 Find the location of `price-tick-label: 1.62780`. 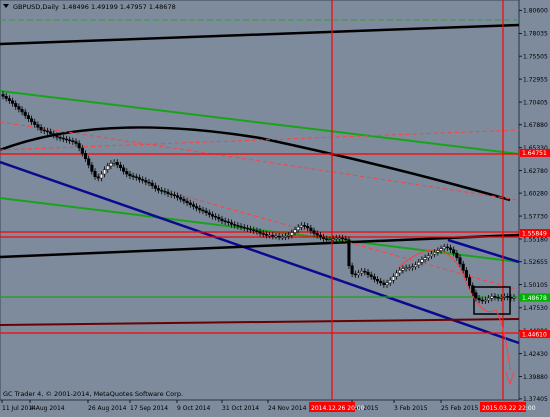

price-tick-label: 1.62780 is located at coordinates (535, 171).